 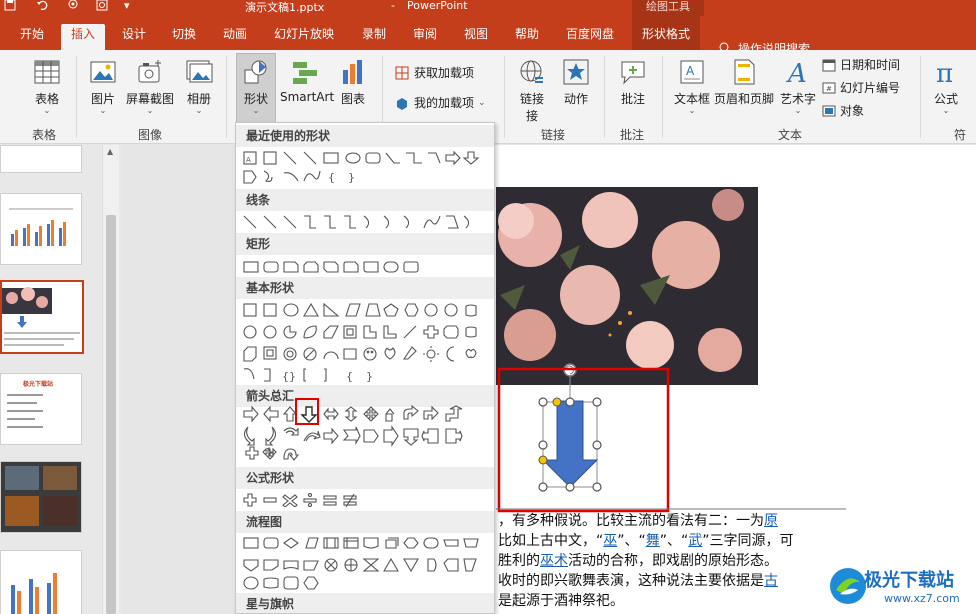 I want to click on textbox-icon: A, so click(x=692, y=72).